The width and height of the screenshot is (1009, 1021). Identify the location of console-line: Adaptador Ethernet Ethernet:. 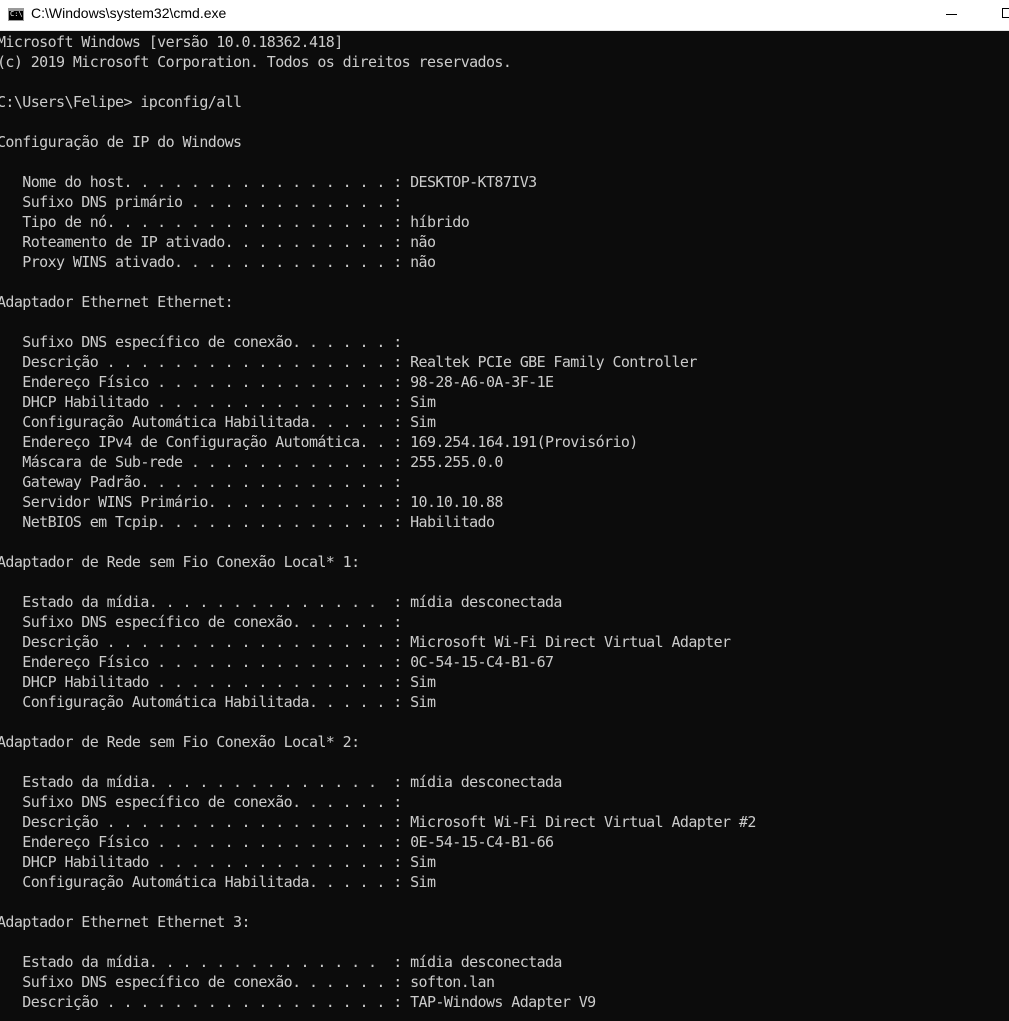
(117, 302).